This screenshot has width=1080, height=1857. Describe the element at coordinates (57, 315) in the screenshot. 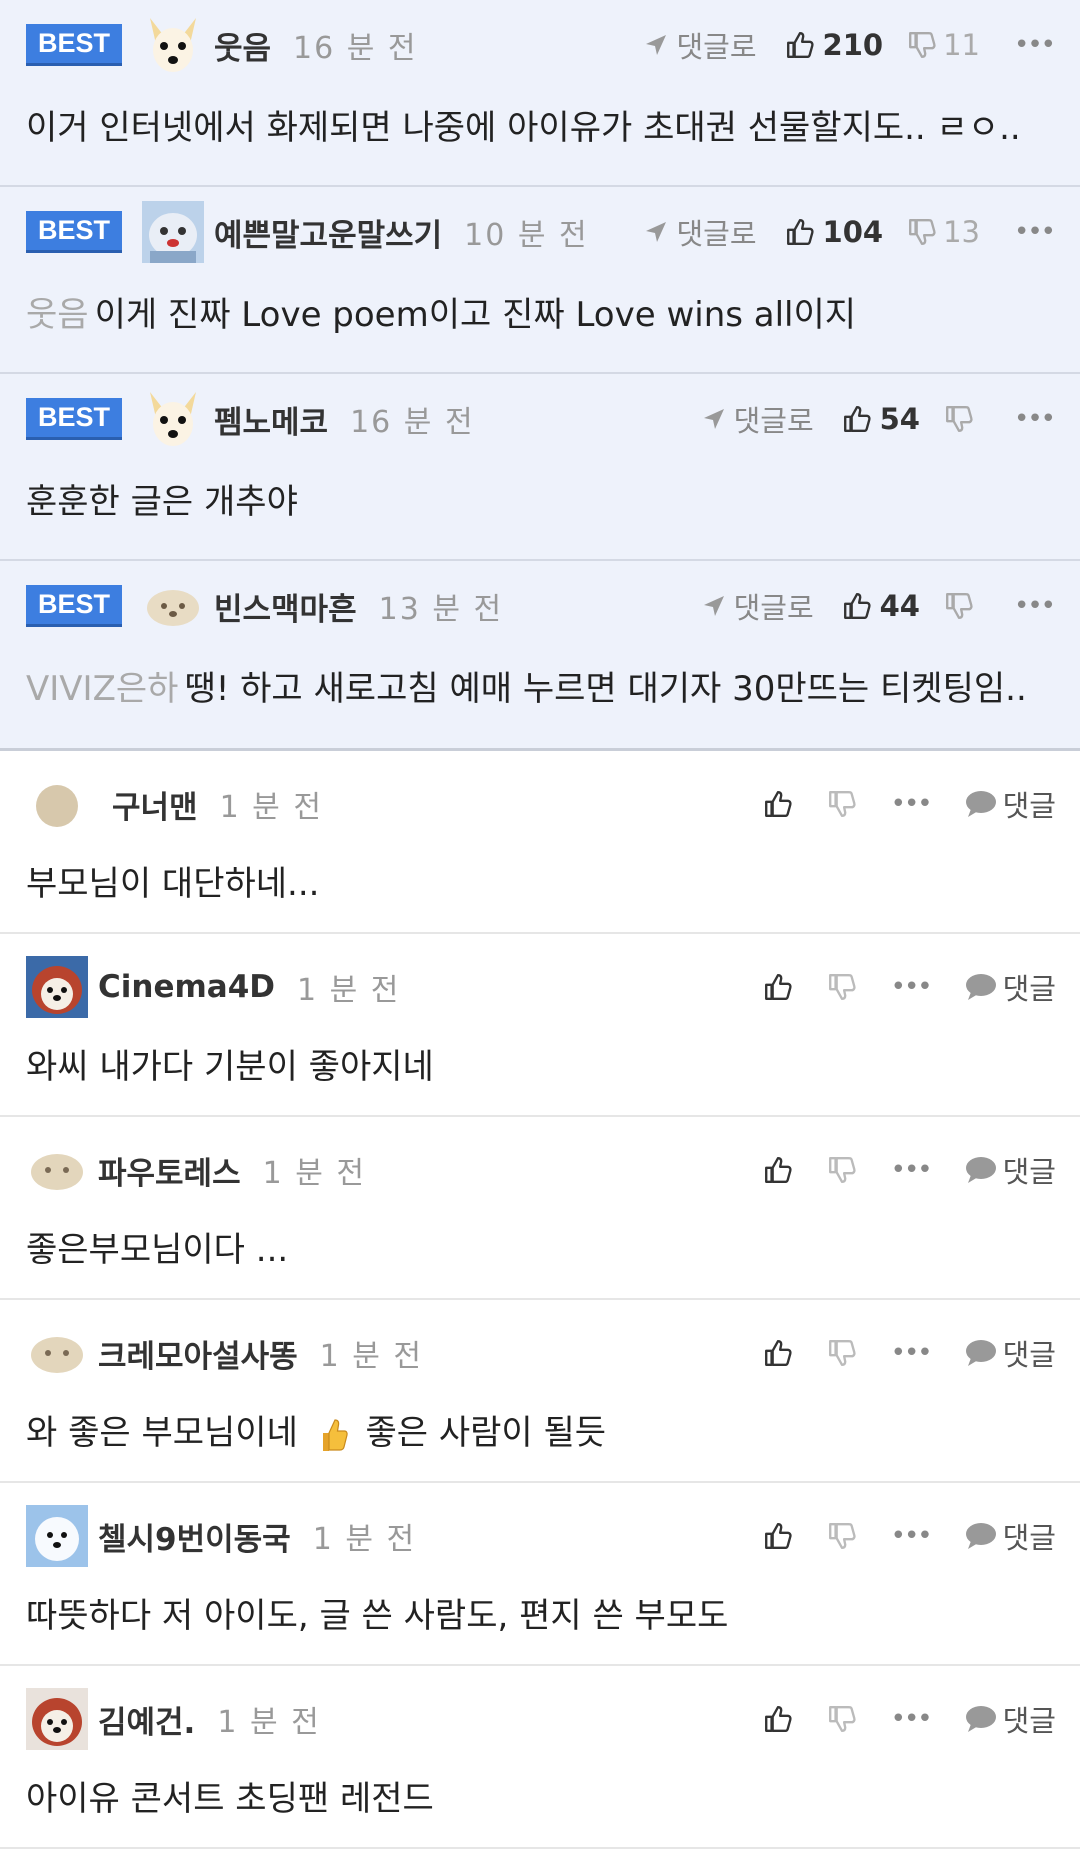

I see `mention: 웃음` at that location.